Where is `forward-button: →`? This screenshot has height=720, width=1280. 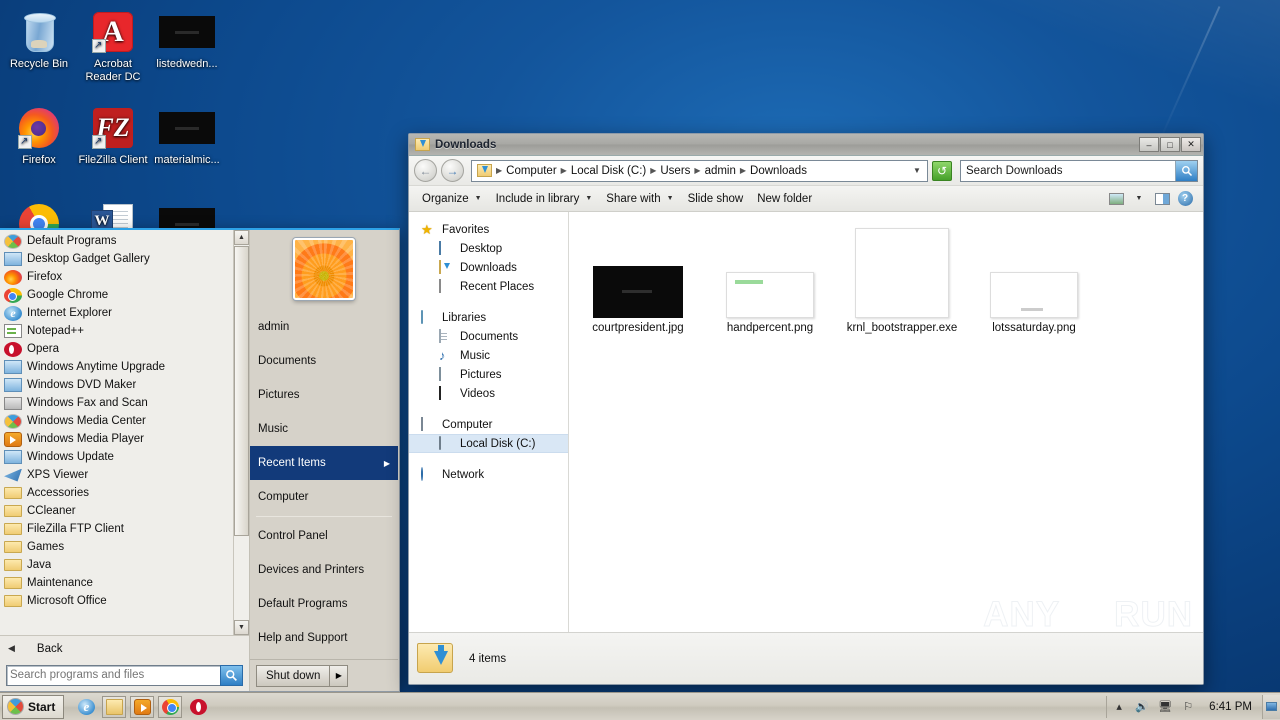
forward-button: → is located at coordinates (452, 170).